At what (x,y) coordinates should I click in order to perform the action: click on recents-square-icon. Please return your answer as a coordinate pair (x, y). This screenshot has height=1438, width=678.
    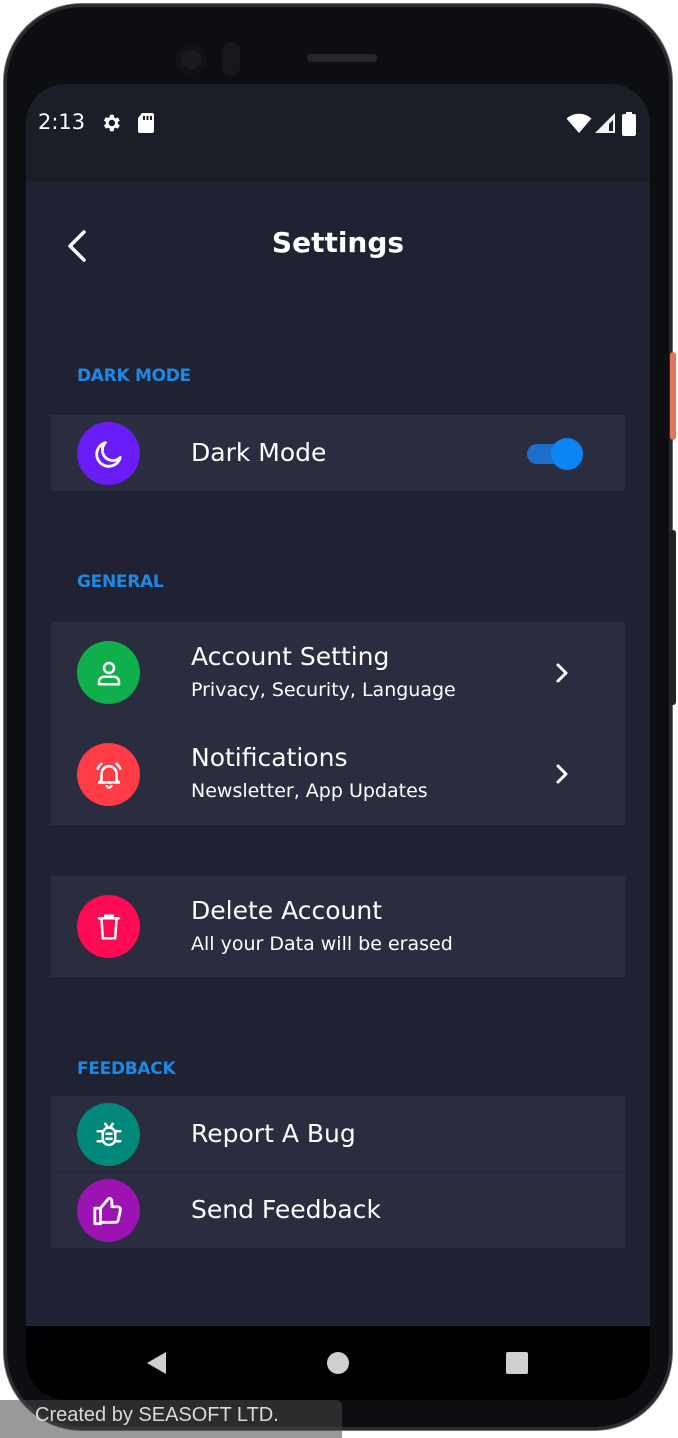
    Looking at the image, I should click on (517, 1363).